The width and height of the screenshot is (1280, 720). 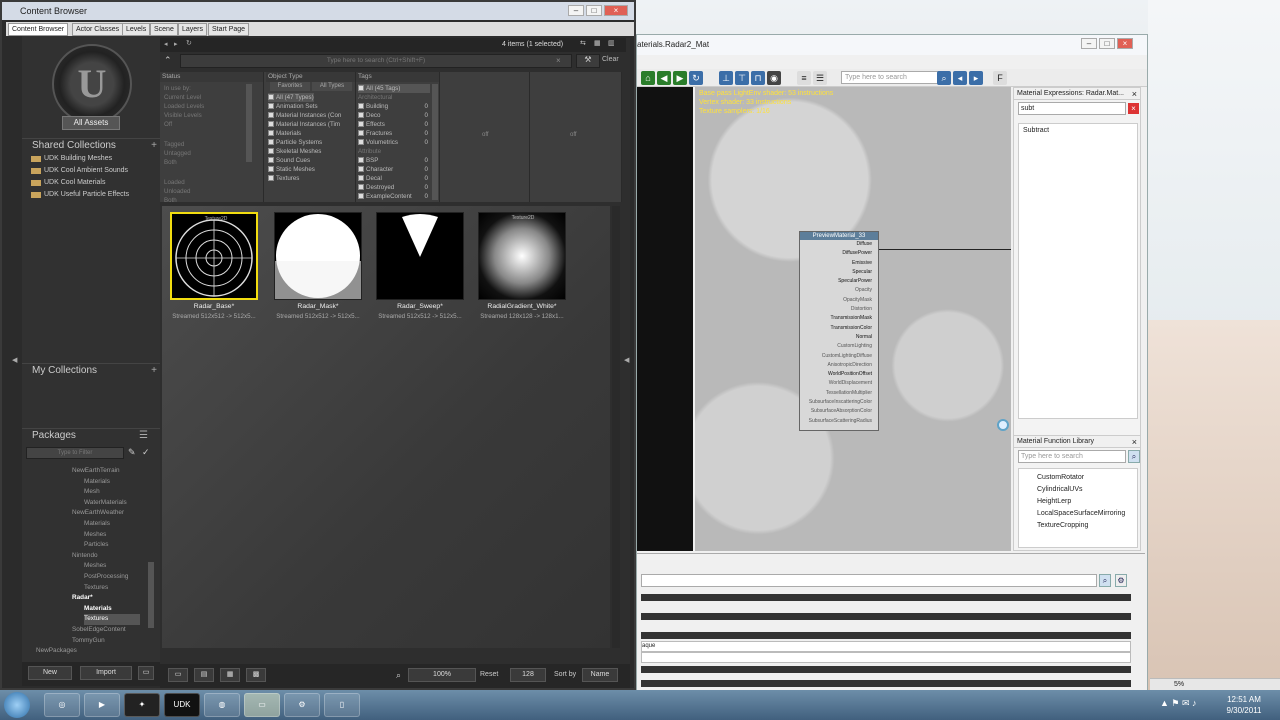 I want to click on package-tree-item: NewEarthWeather, so click(x=98, y=513).